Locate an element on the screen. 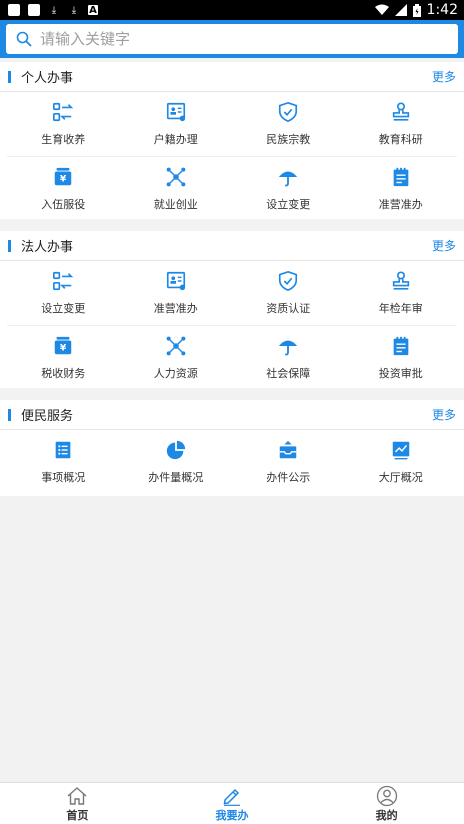 The height and width of the screenshot is (824, 464). service-grid: 事项概况 办件量概况 办件公示 大厅概况 is located at coordinates (232, 462).